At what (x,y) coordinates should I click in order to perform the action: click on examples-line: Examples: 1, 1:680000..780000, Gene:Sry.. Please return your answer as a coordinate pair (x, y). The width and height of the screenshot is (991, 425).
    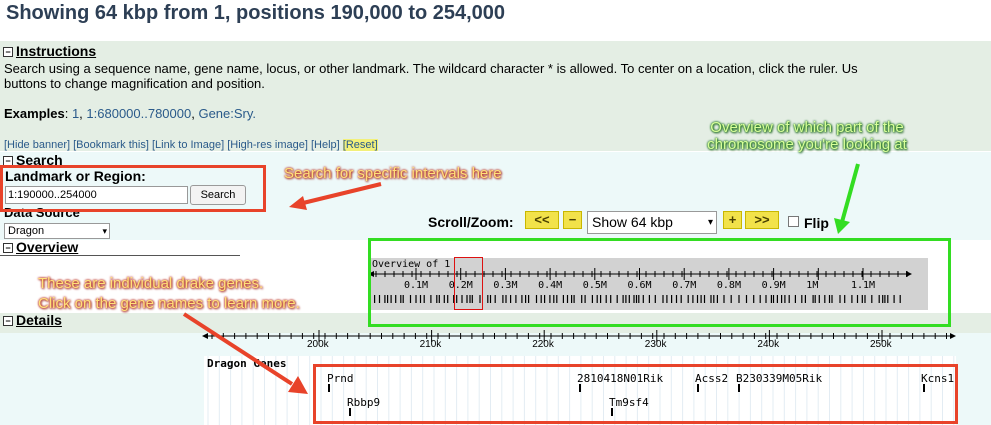
    Looking at the image, I should click on (130, 113).